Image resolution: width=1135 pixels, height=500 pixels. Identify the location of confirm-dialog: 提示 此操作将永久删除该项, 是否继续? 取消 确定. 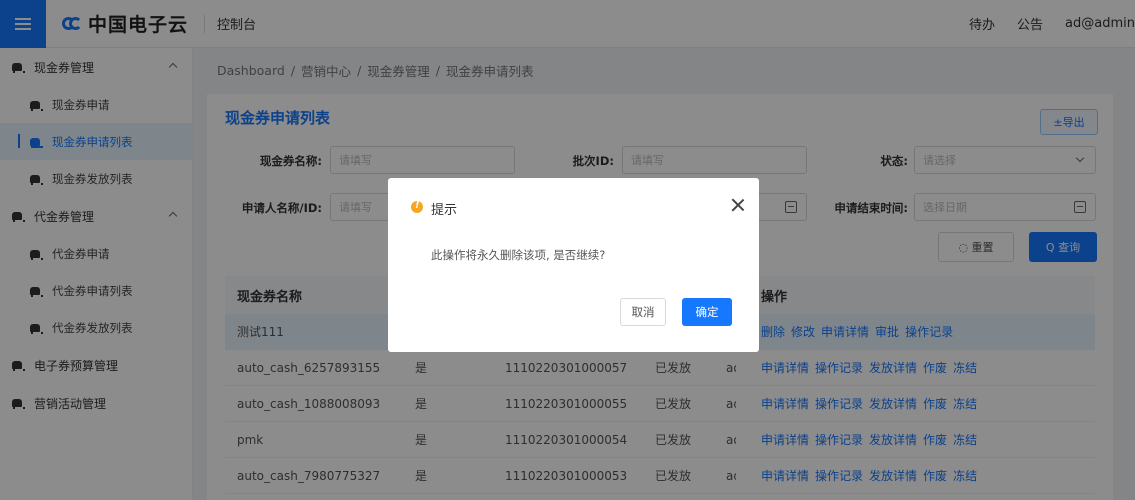
(573, 265).